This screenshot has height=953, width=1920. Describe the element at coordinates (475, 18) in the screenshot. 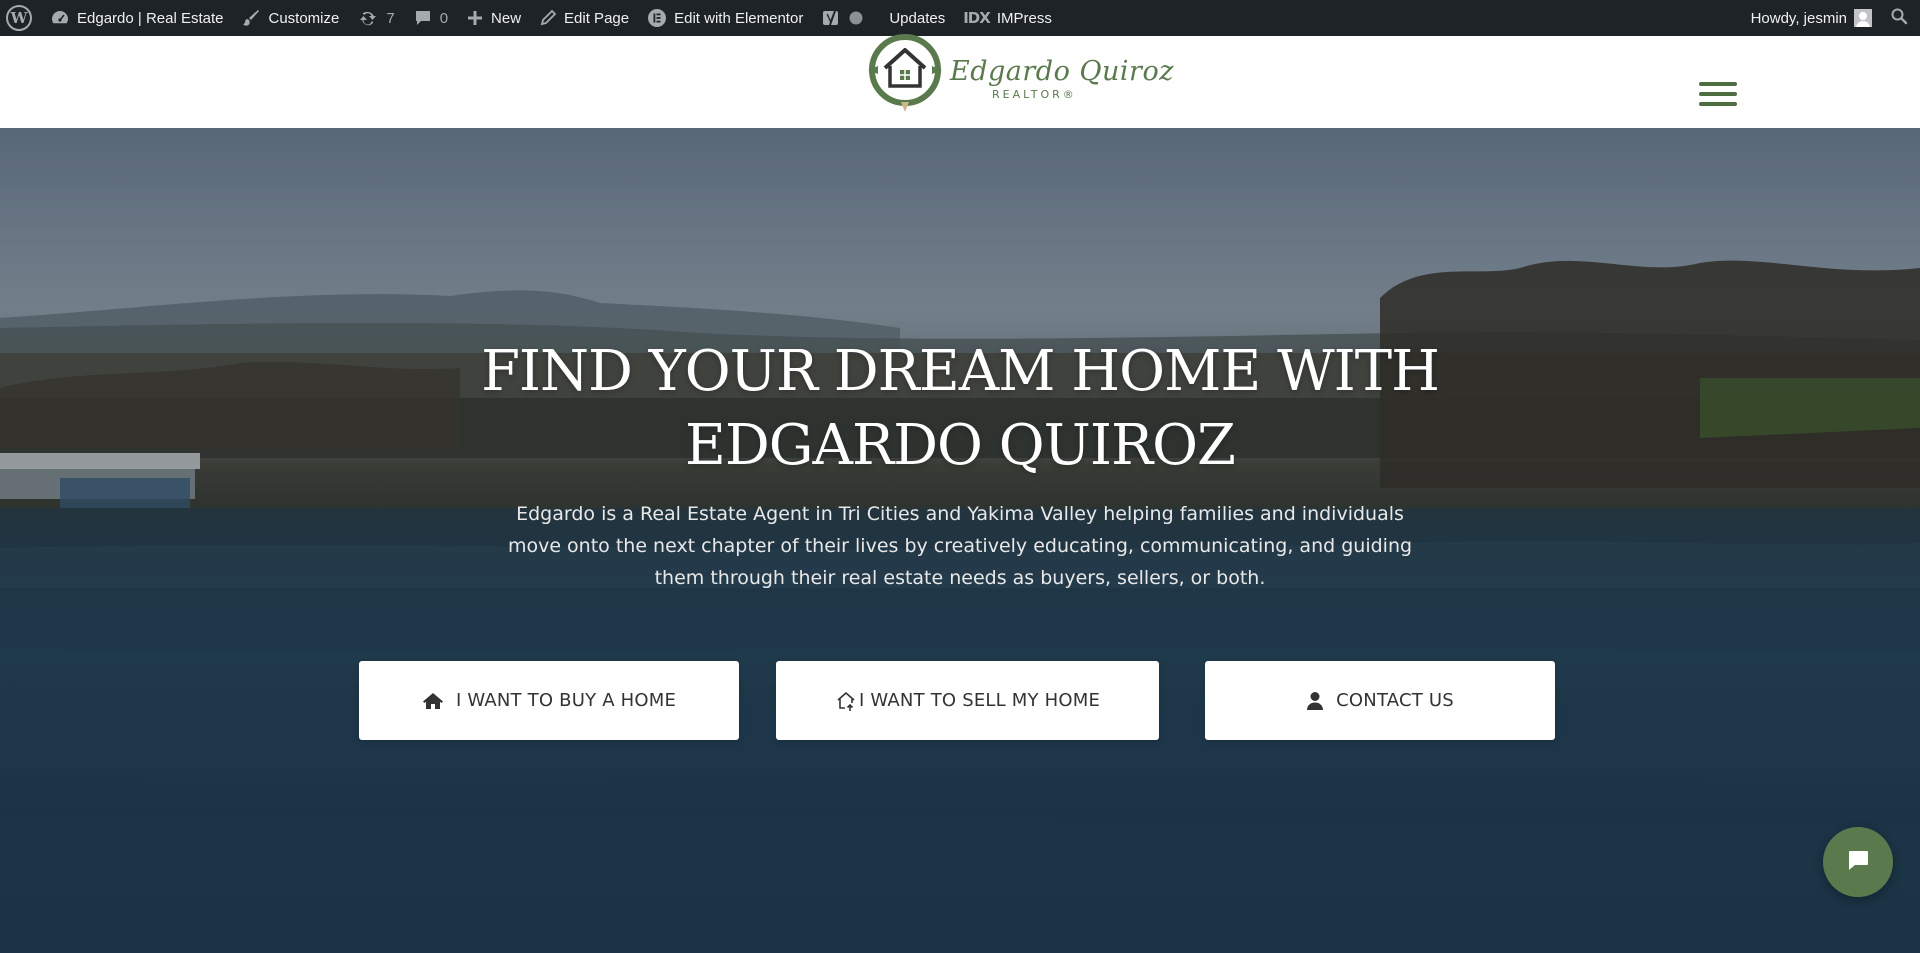

I see `plus-icon` at that location.